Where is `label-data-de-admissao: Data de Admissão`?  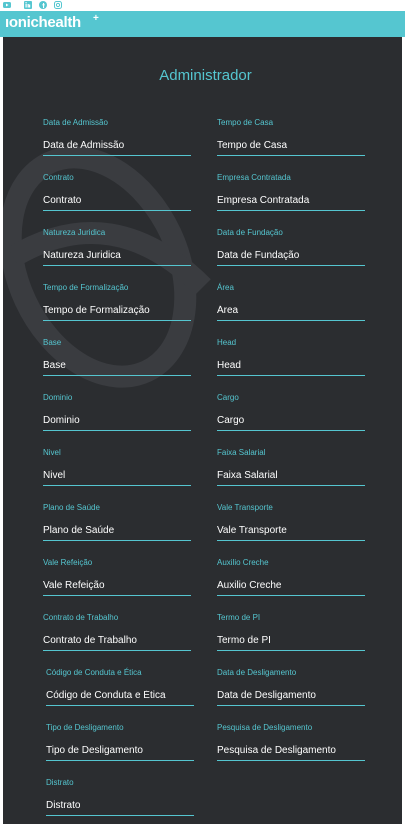 label-data-de-admissao: Data de Admissão is located at coordinates (75, 122).